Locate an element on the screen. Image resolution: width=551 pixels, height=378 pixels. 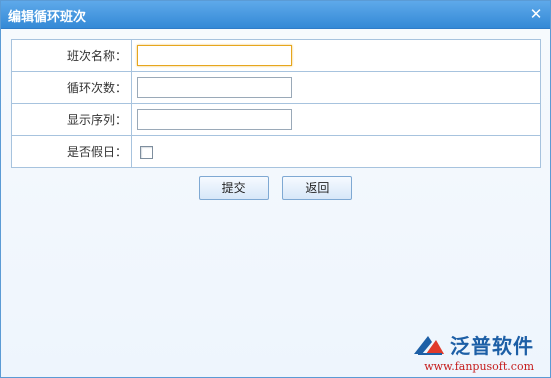
close-icon: ✕ is located at coordinates (536, 14).